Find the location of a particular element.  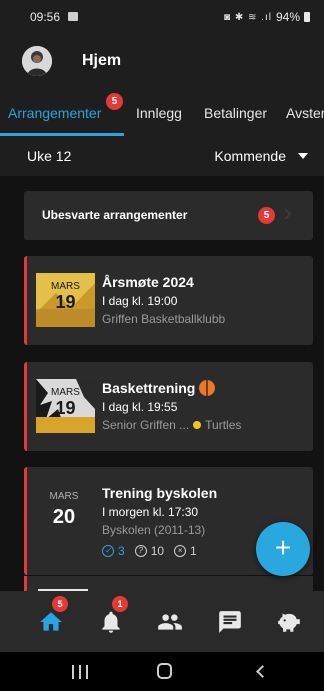

filter-dropdown-value: Kommende is located at coordinates (250, 156).